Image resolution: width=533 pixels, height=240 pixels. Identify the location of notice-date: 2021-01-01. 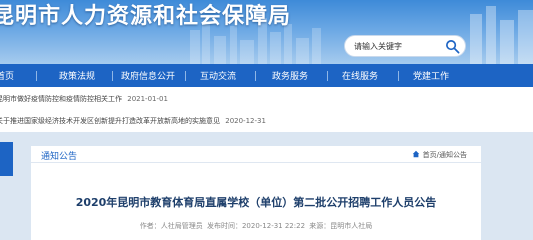
(147, 99).